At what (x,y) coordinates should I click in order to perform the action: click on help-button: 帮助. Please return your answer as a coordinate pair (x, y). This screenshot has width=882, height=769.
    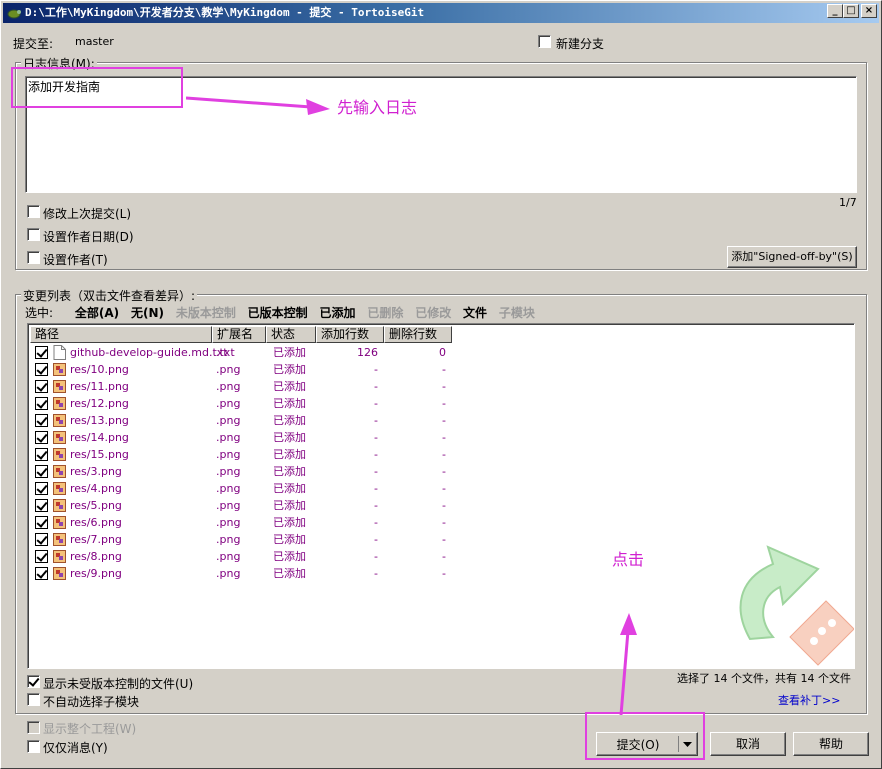
    Looking at the image, I should click on (831, 744).